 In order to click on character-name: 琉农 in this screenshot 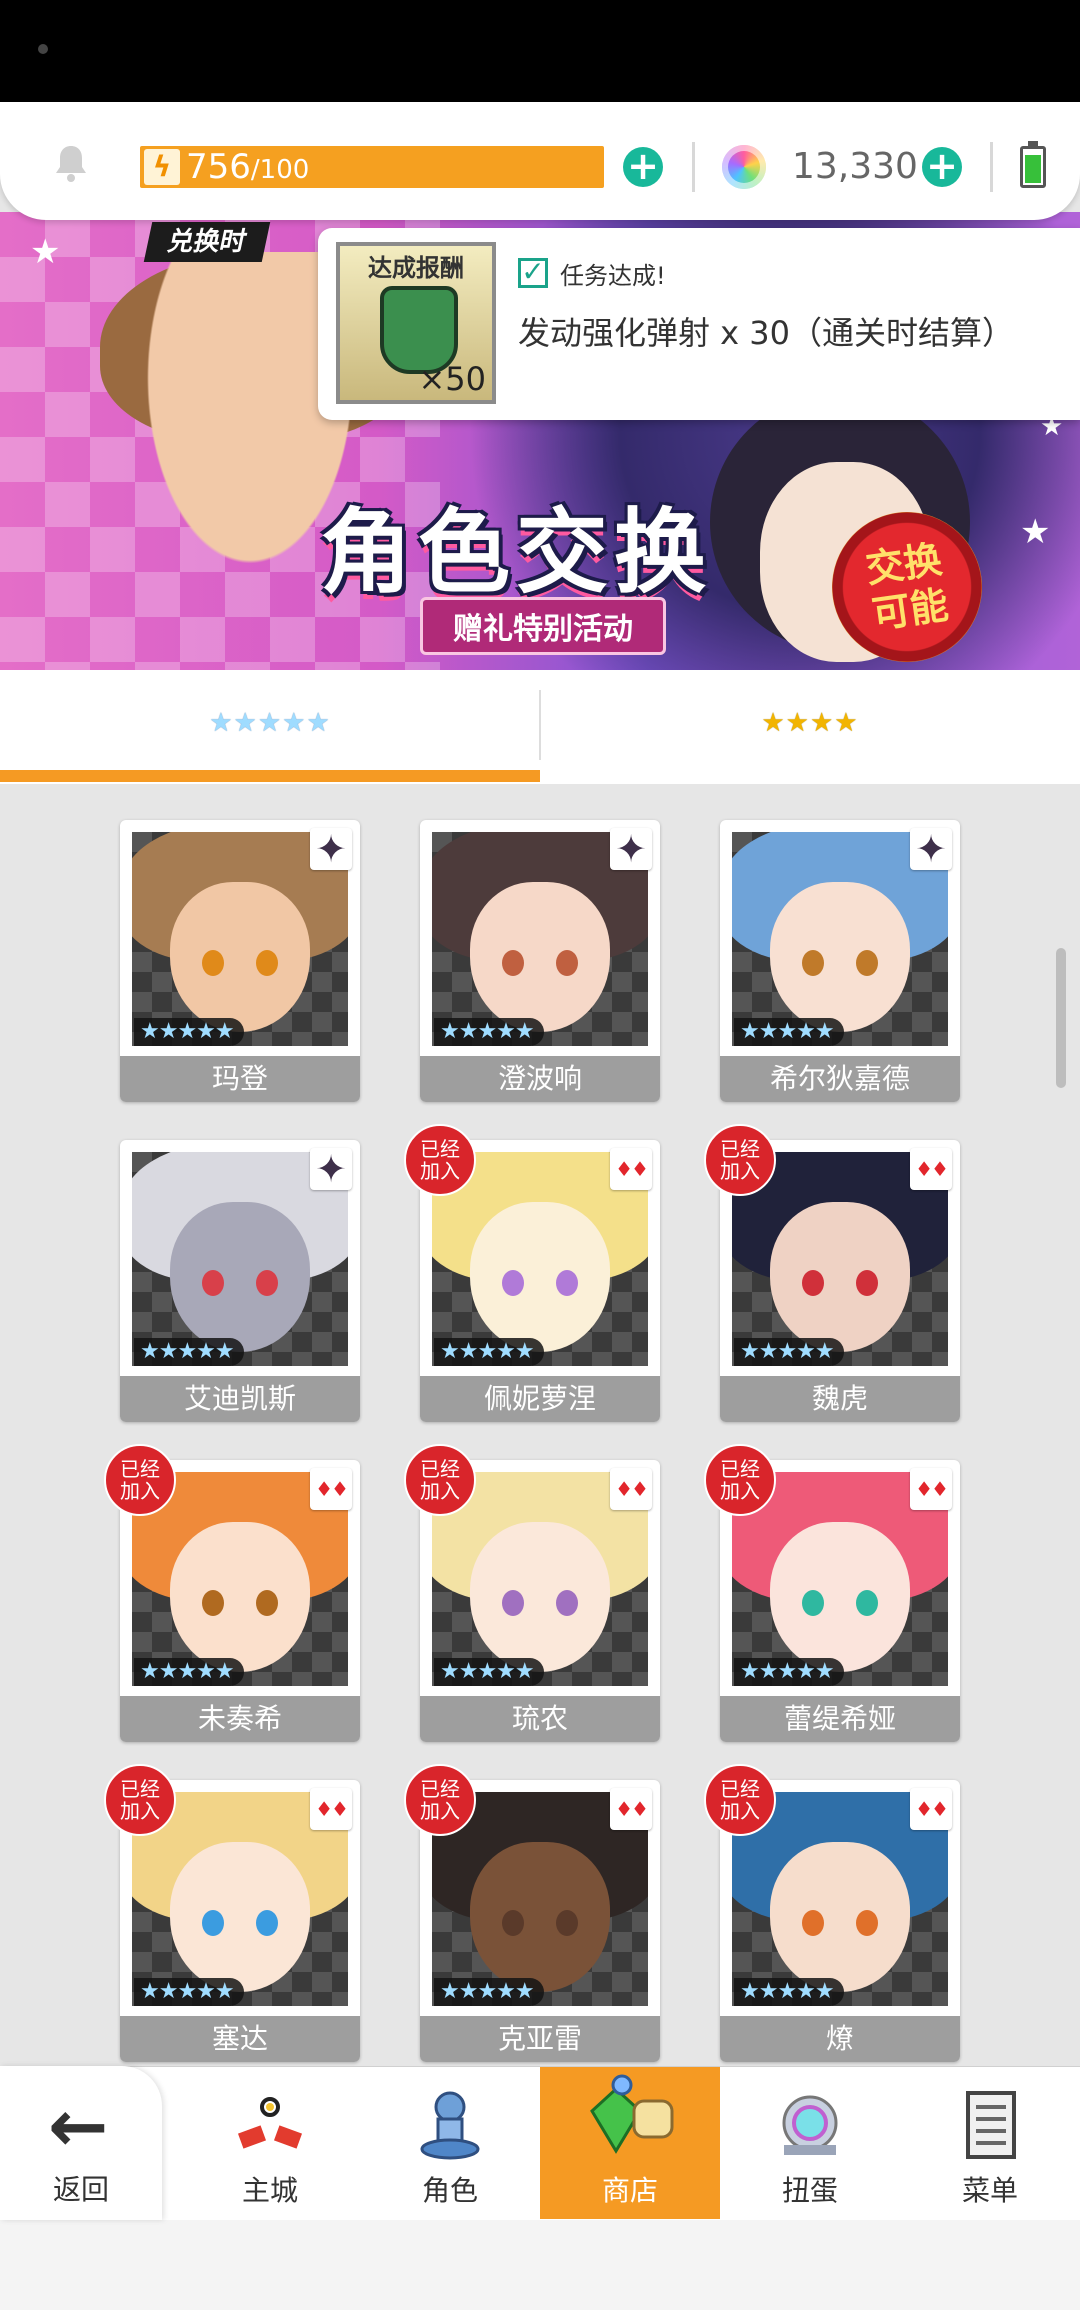, I will do `click(540, 1719)`.